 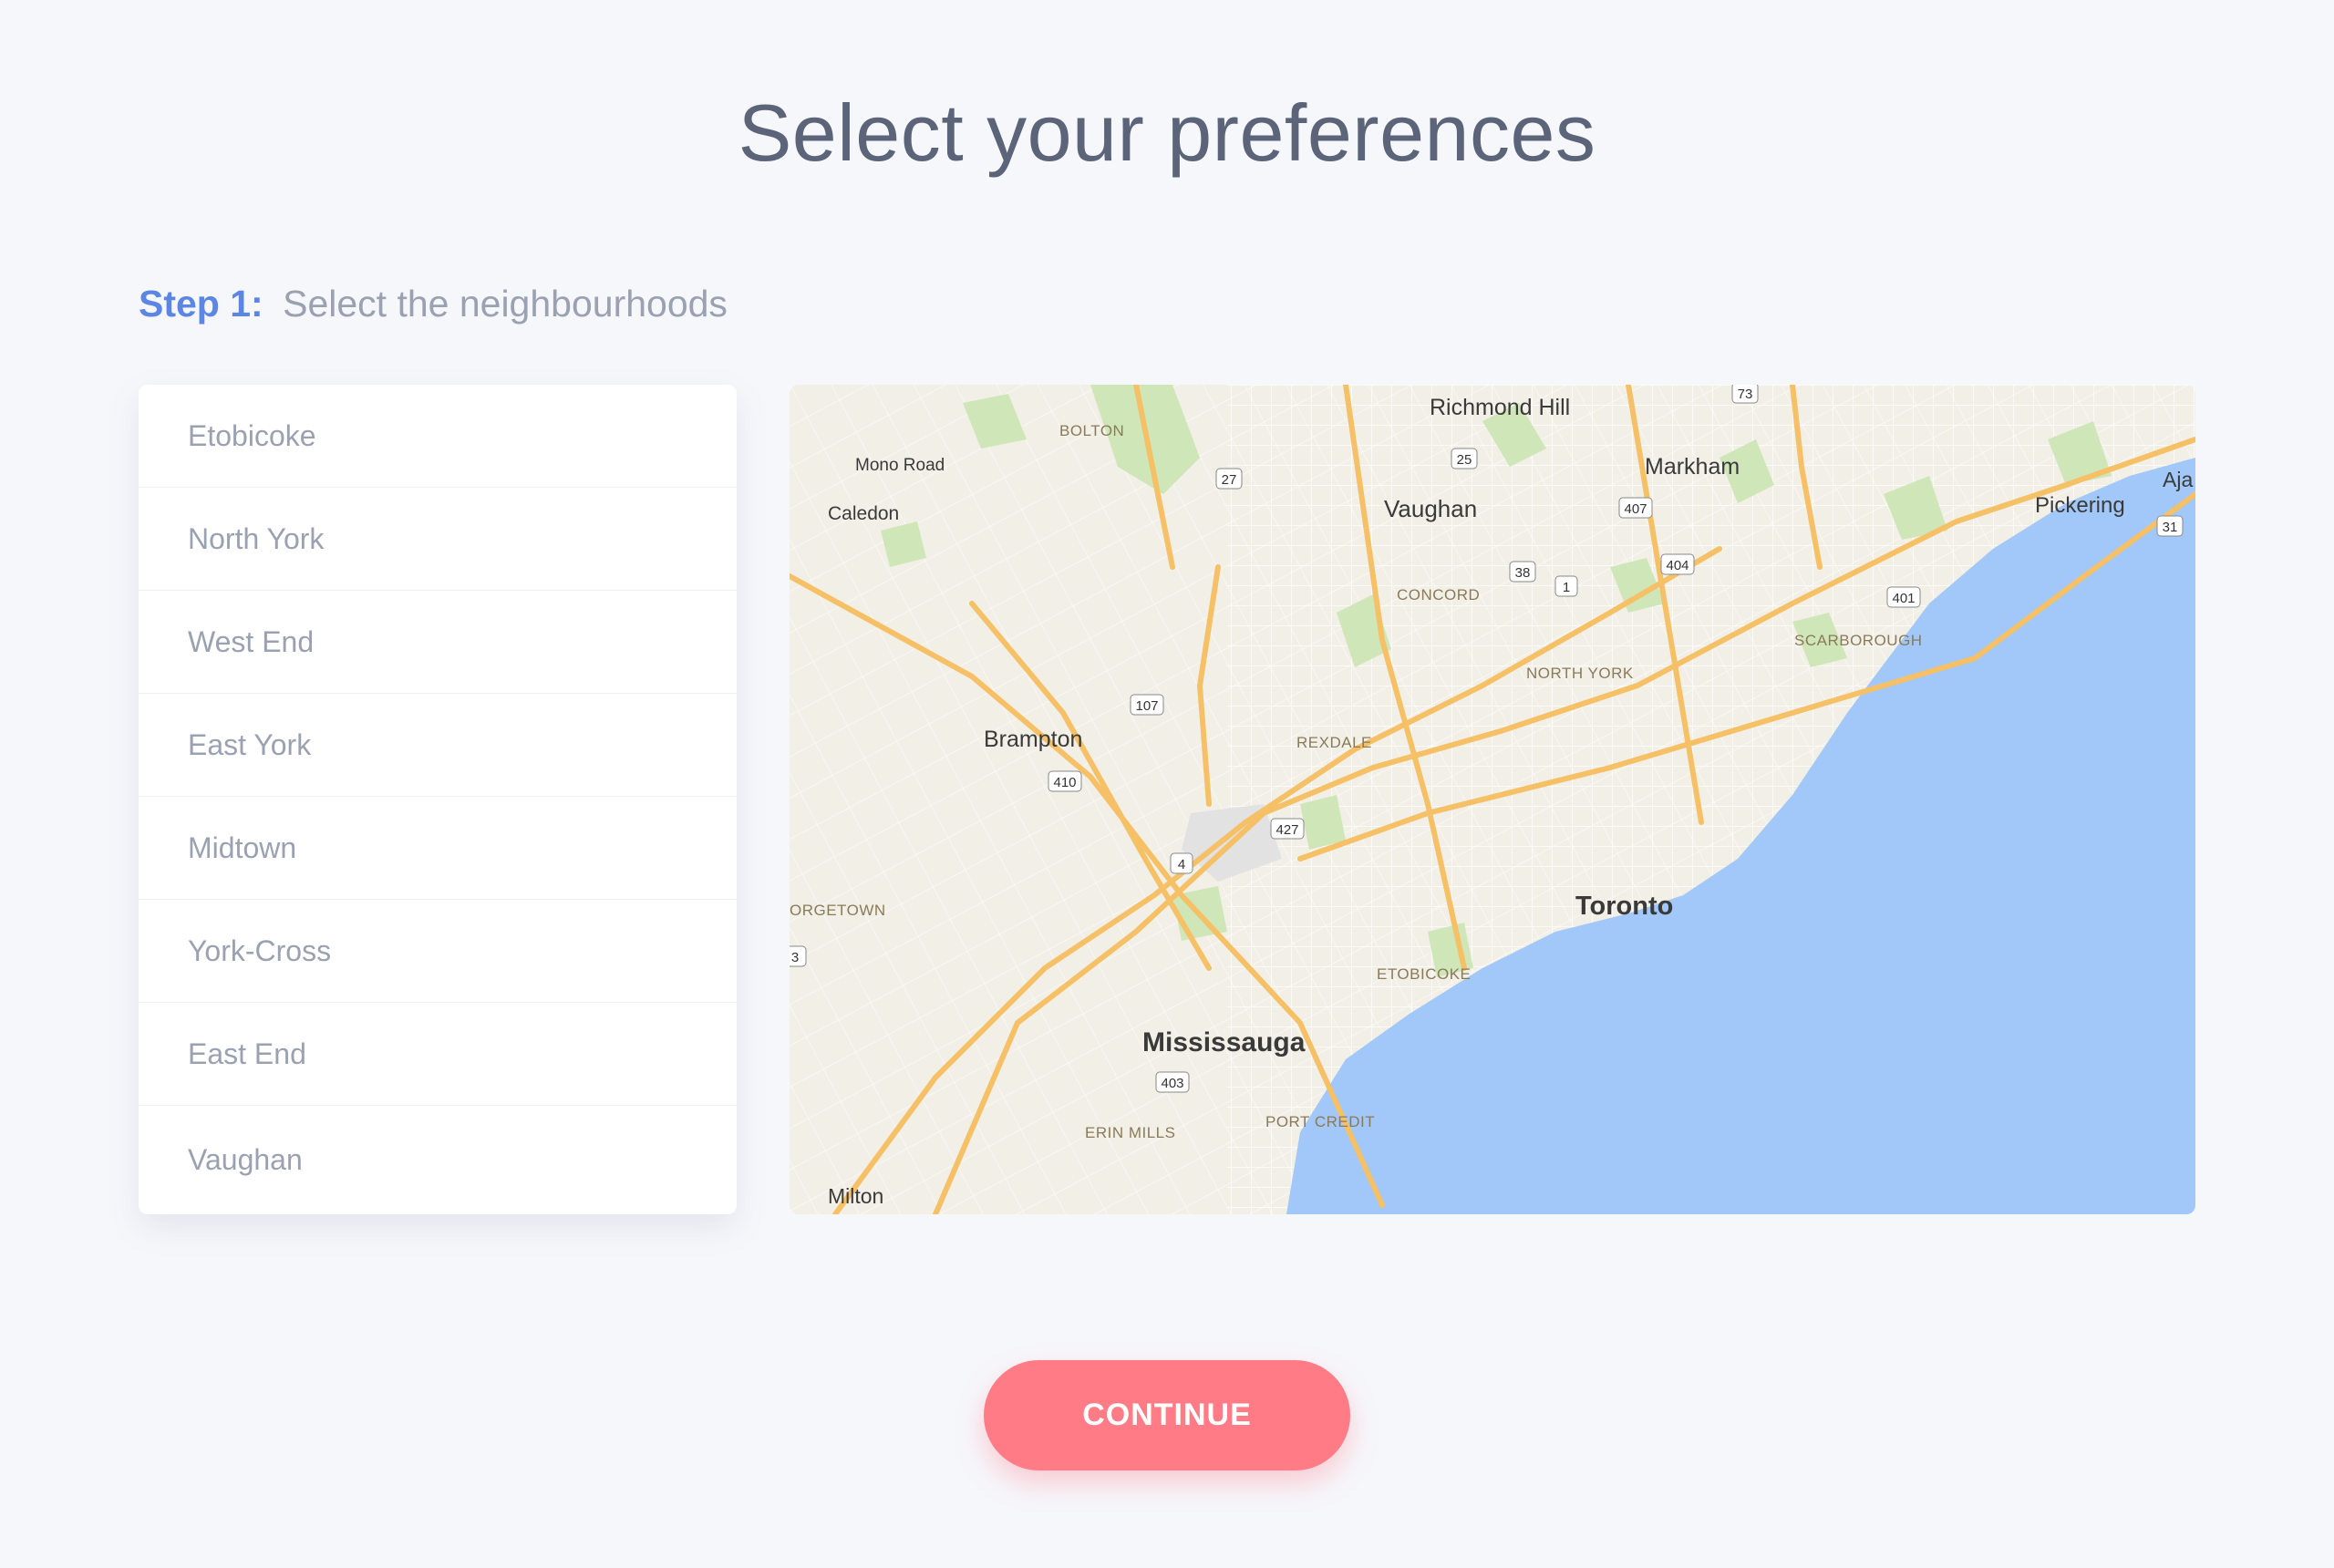 I want to click on svg-text: Mississauga, so click(x=1224, y=1042).